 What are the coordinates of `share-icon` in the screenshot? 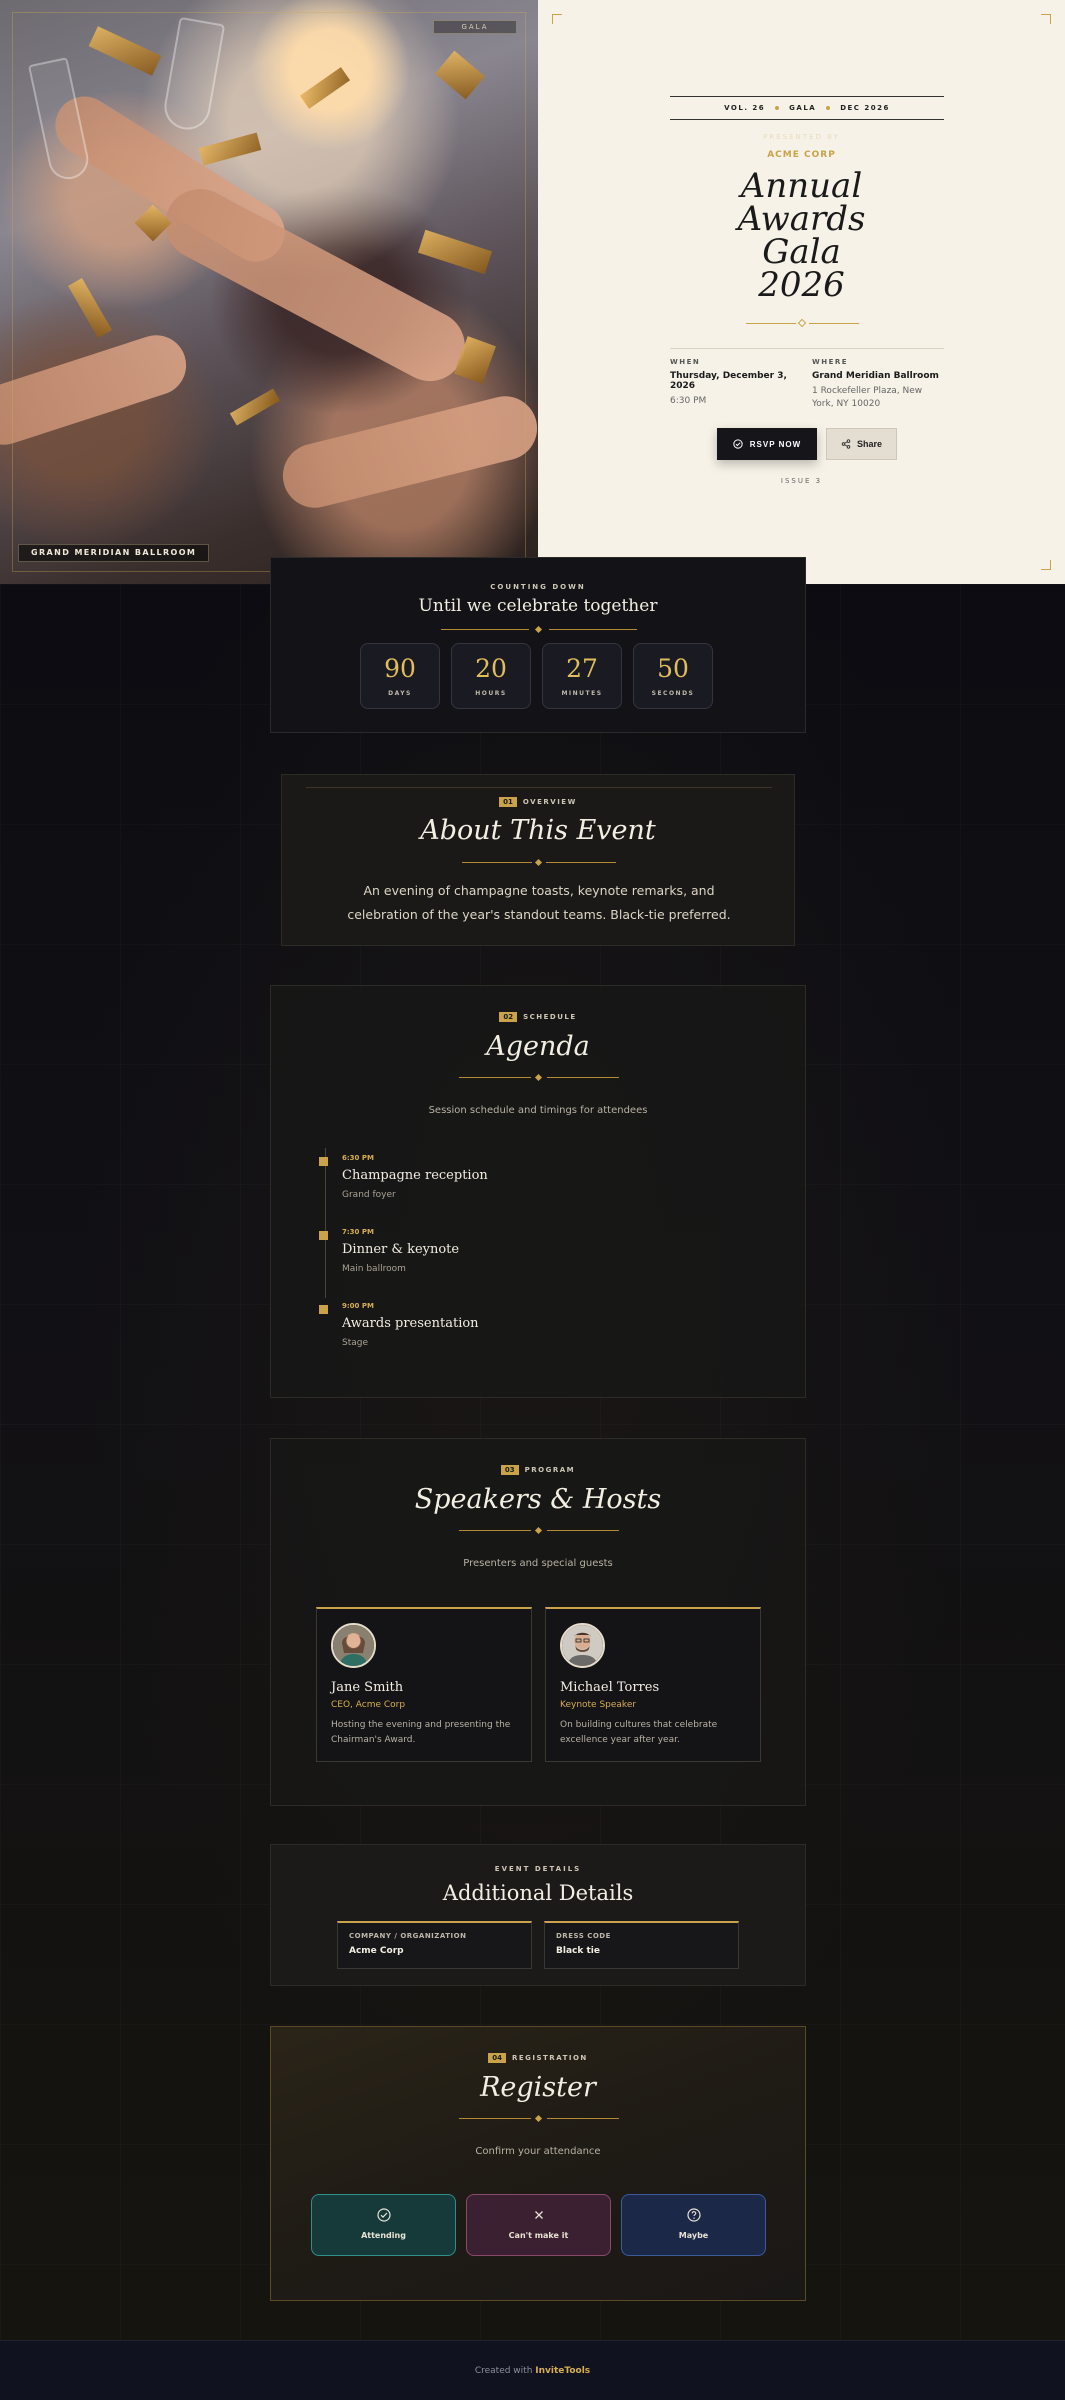 It's located at (846, 444).